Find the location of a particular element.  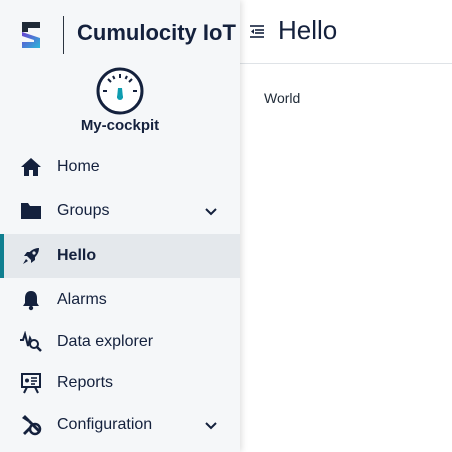

sidebar-item-label: Hello is located at coordinates (77, 255).